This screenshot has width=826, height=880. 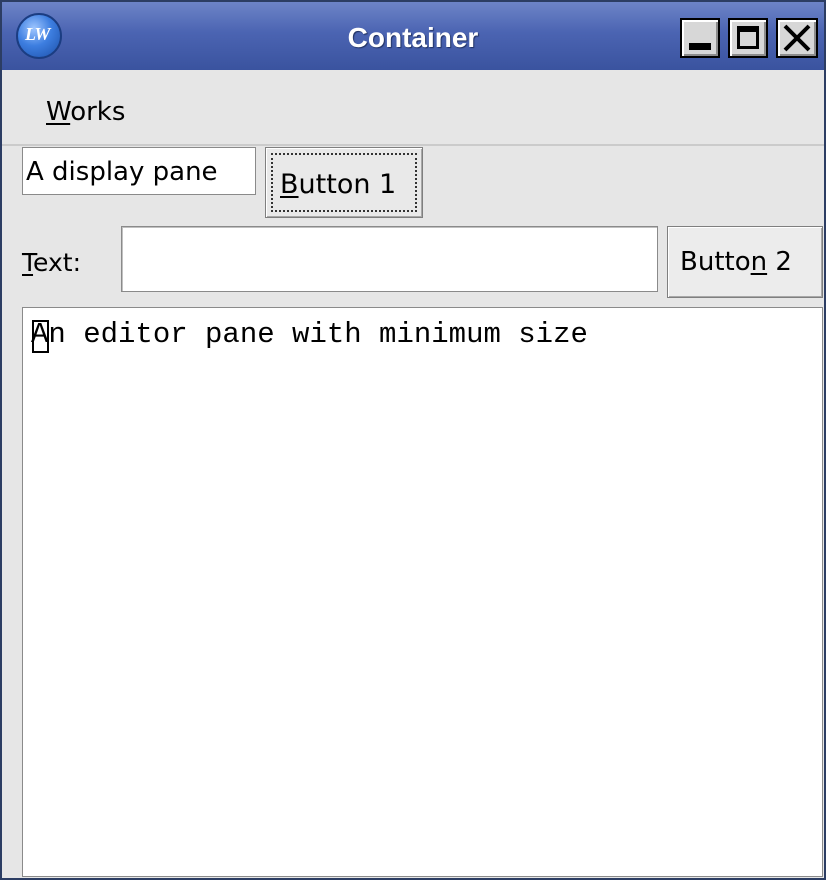 I want to click on menu-works-mnemonic: W, so click(x=58, y=112).